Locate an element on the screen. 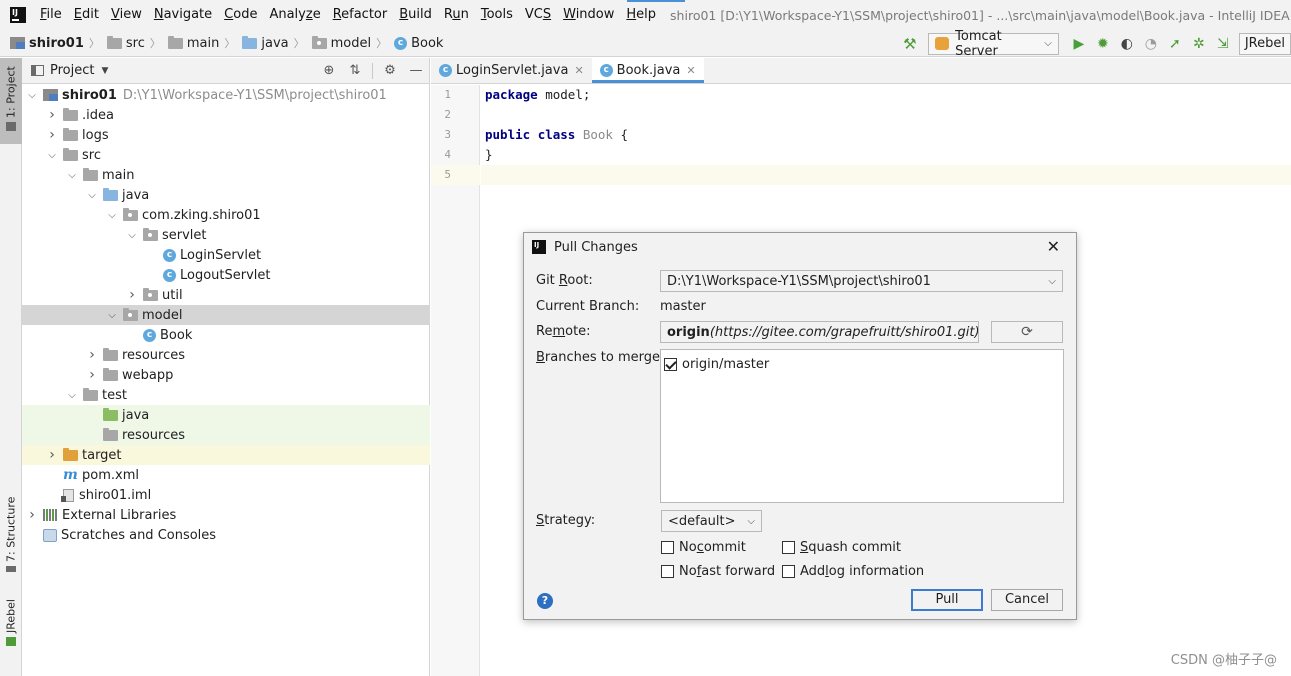 The image size is (1291, 676). tab-loginservlet-java: c LoginServlet.java ✕ is located at coordinates (511, 70).